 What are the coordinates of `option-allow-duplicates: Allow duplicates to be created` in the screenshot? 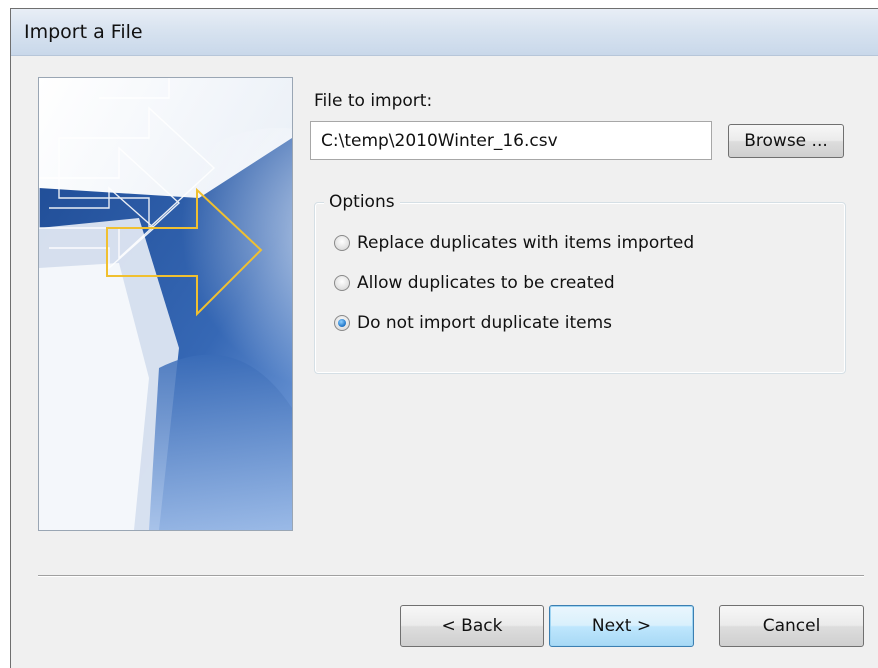 It's located at (474, 283).